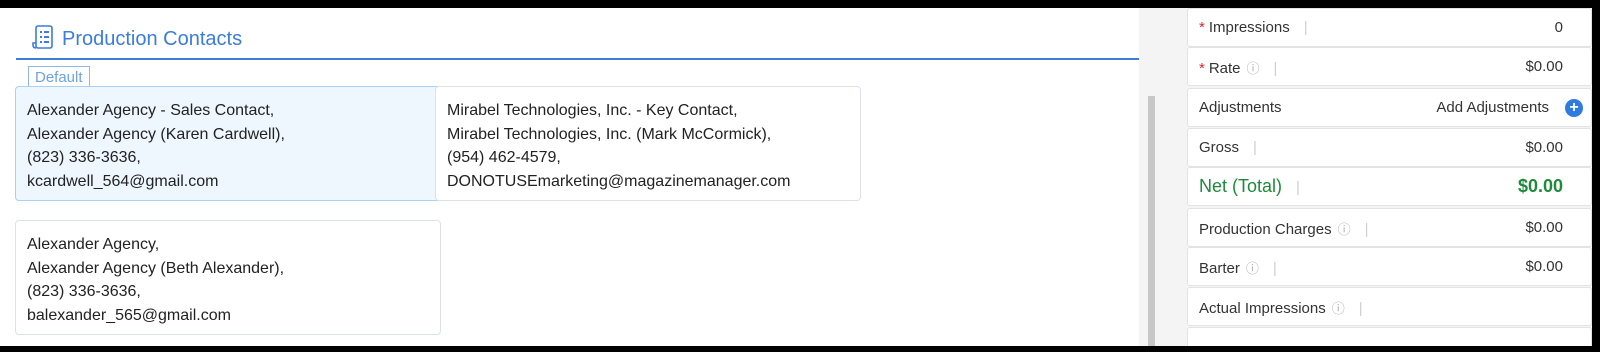 The width and height of the screenshot is (1600, 352). I want to click on net-total-label: Net (Total), so click(1241, 186).